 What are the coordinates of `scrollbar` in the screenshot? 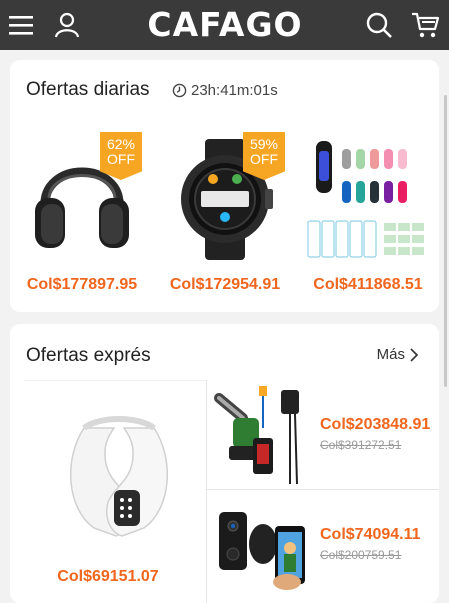 It's located at (445, 241).